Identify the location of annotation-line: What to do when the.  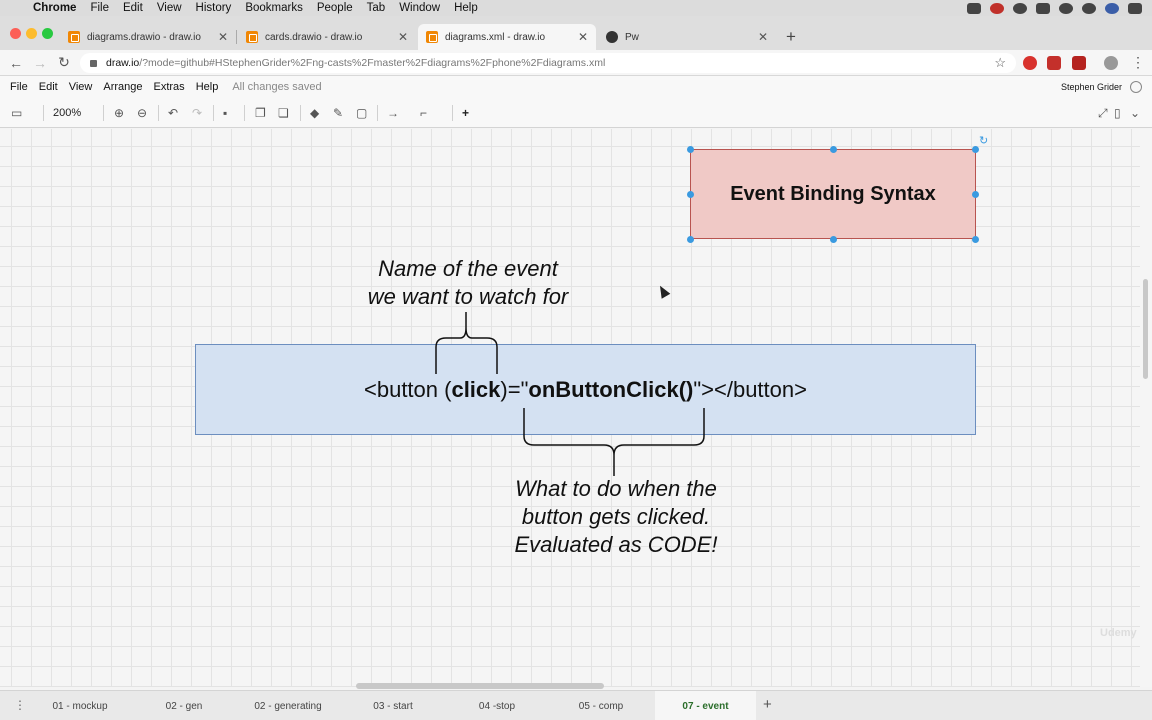
(616, 488).